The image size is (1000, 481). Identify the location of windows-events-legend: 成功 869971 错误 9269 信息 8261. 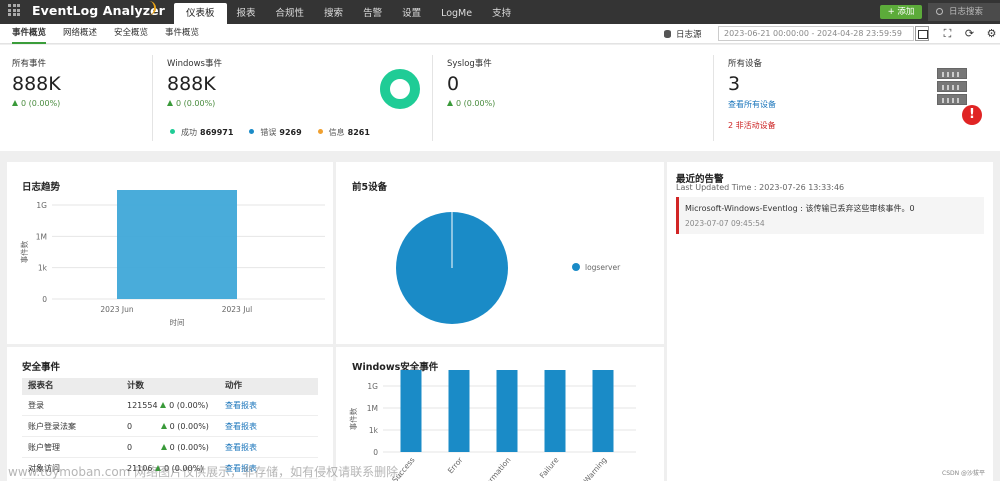
(278, 132).